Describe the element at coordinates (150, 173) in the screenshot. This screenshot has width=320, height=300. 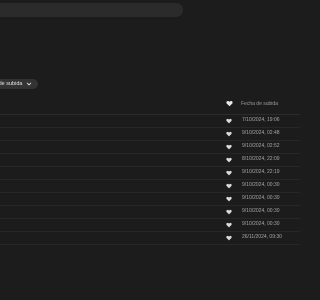
I see `table-row: 9/10/2024, 22:19` at that location.